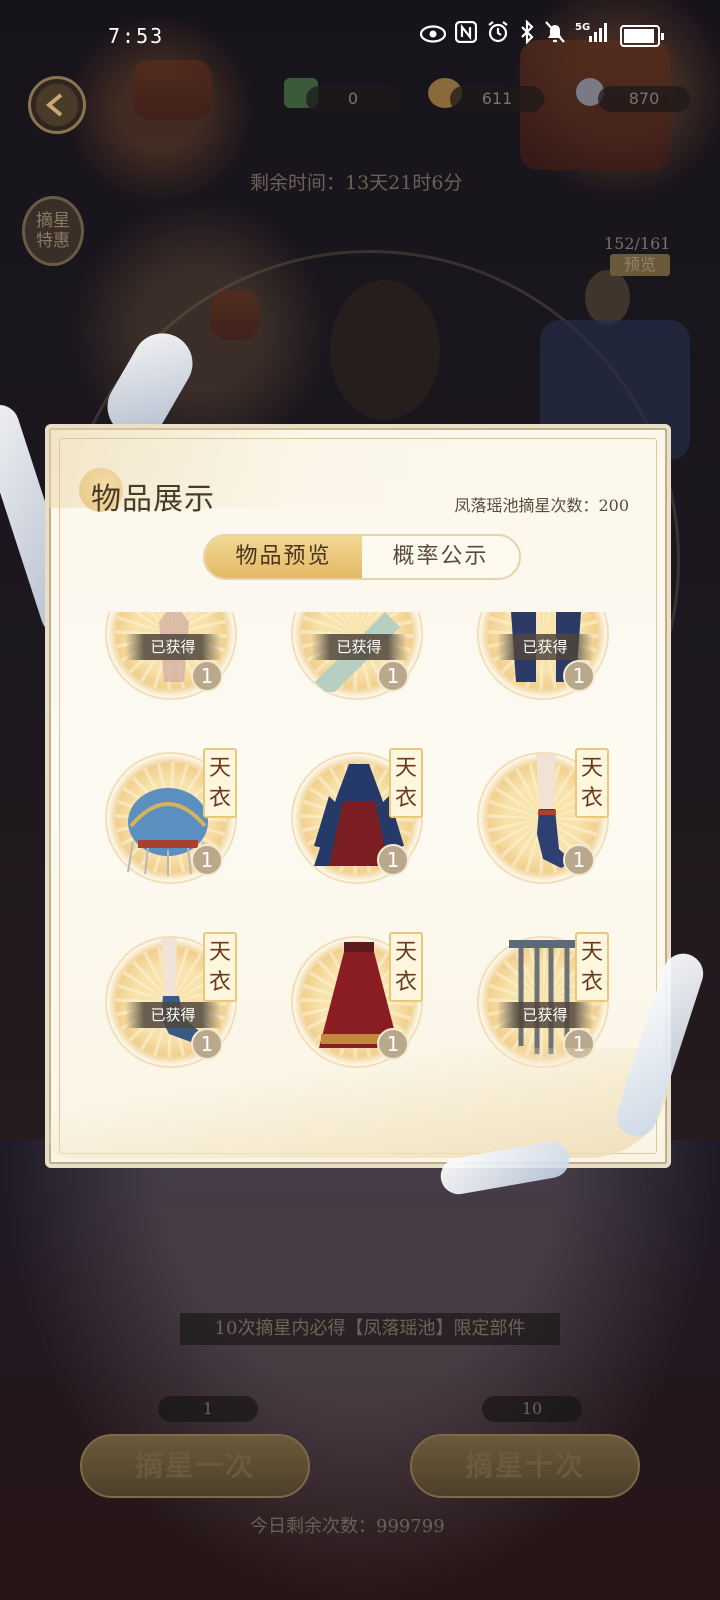  What do you see at coordinates (370, 1329) in the screenshot?
I see `guarantee-text: 10次摘星内必得【凤落瑶池】限定部件` at bounding box center [370, 1329].